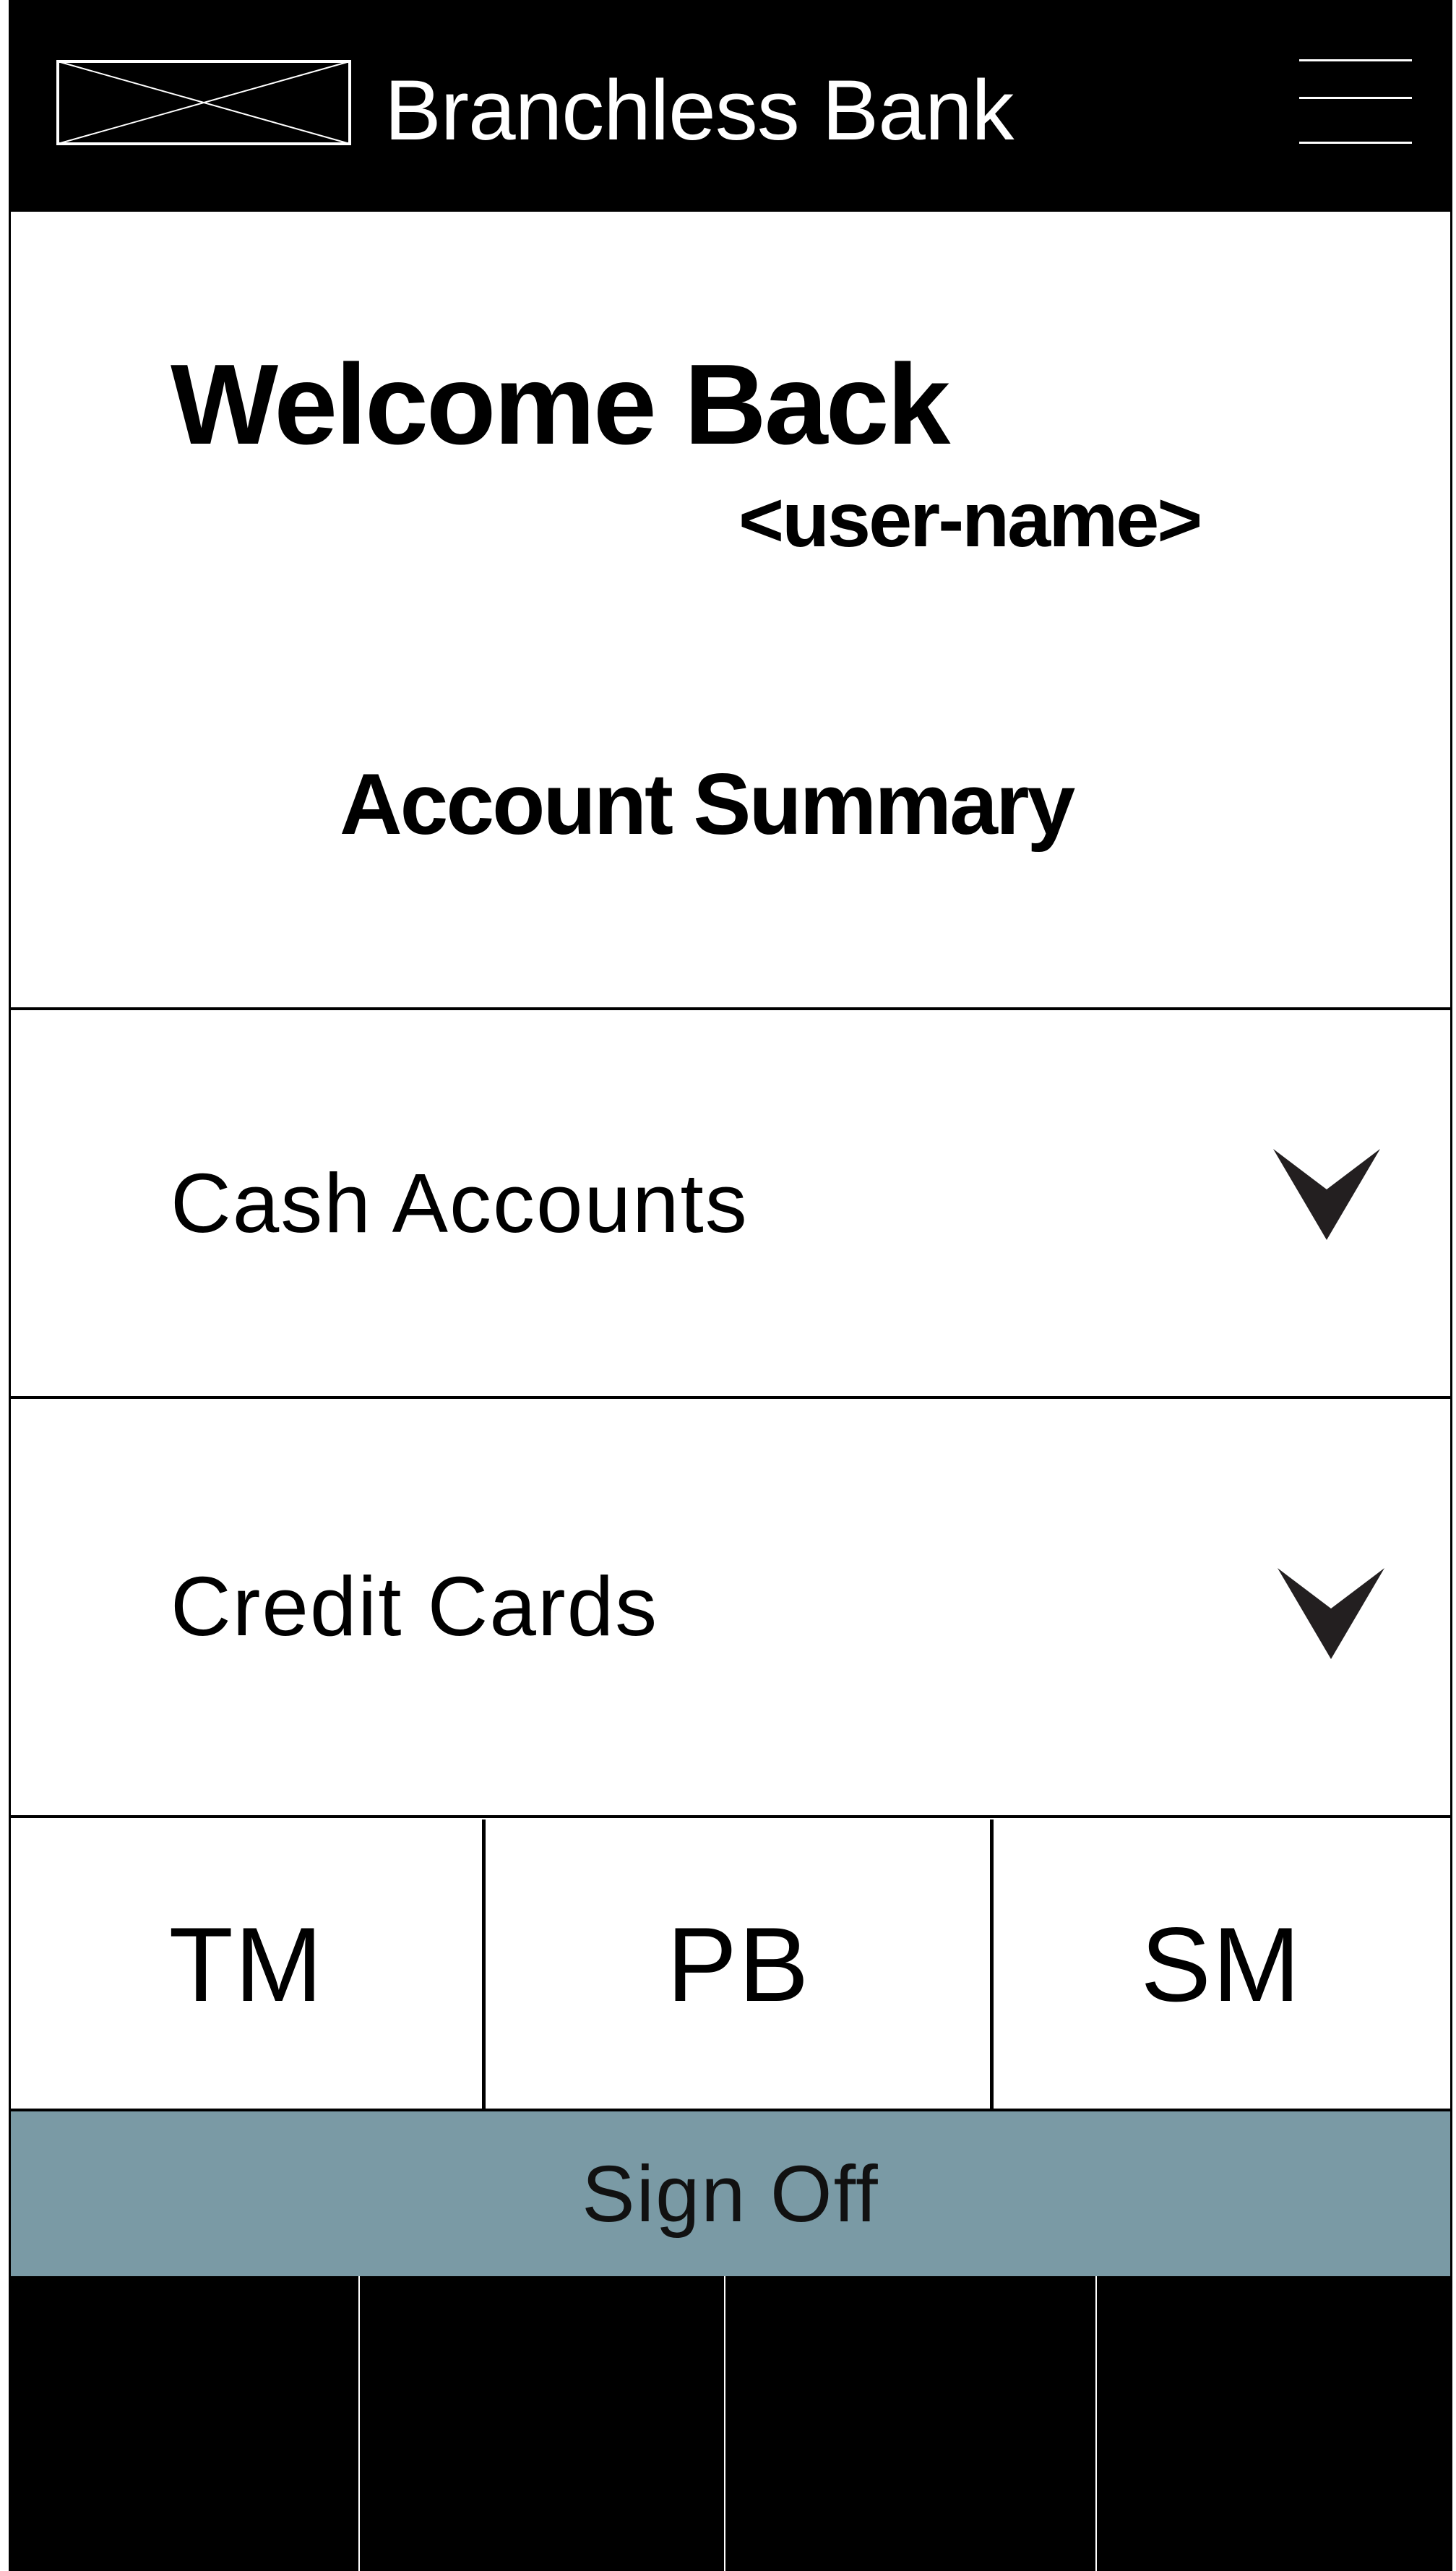  I want to click on app-header: Branchless Bank, so click(730, 106).